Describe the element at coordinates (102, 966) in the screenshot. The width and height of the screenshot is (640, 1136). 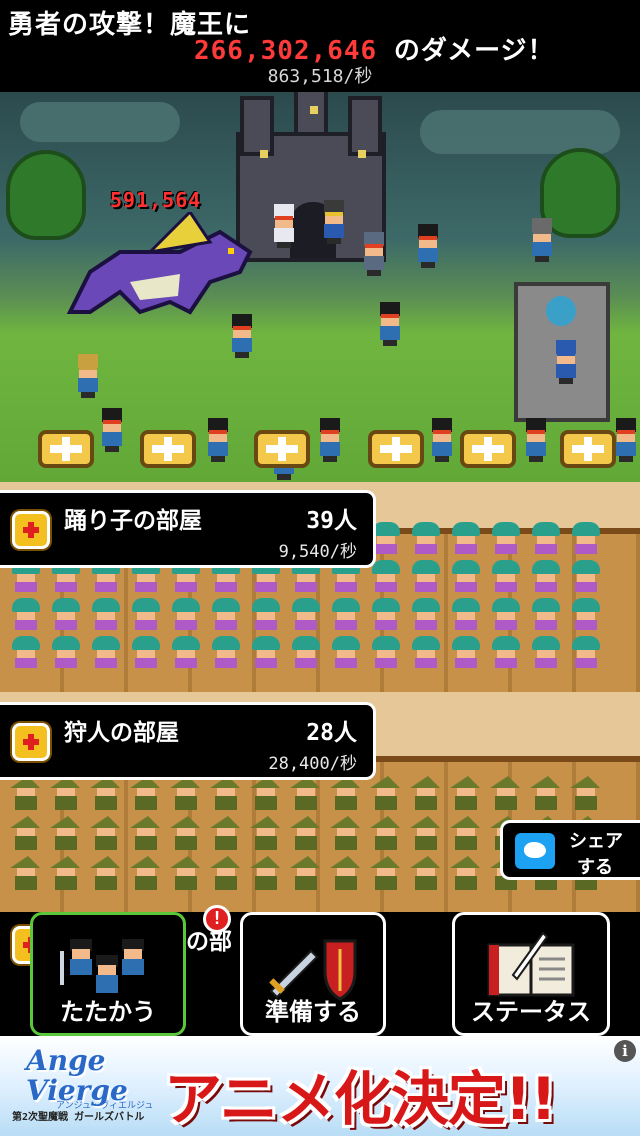
I see `party-icon` at that location.